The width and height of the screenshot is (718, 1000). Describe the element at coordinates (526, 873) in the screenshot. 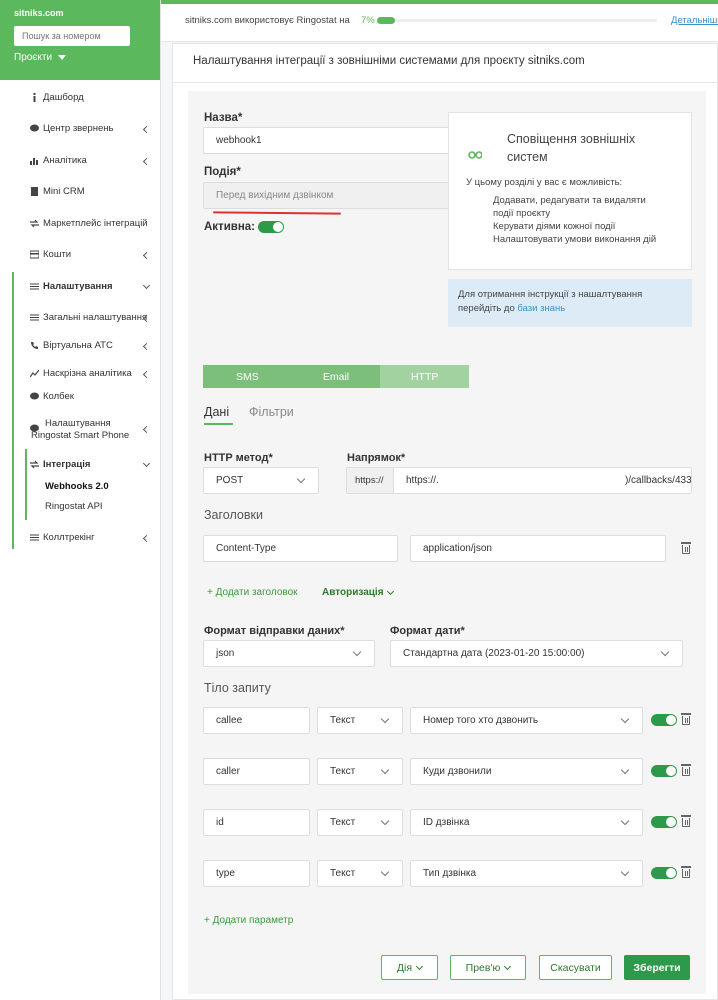

I see `param-value-select: Тип дзвінка` at that location.